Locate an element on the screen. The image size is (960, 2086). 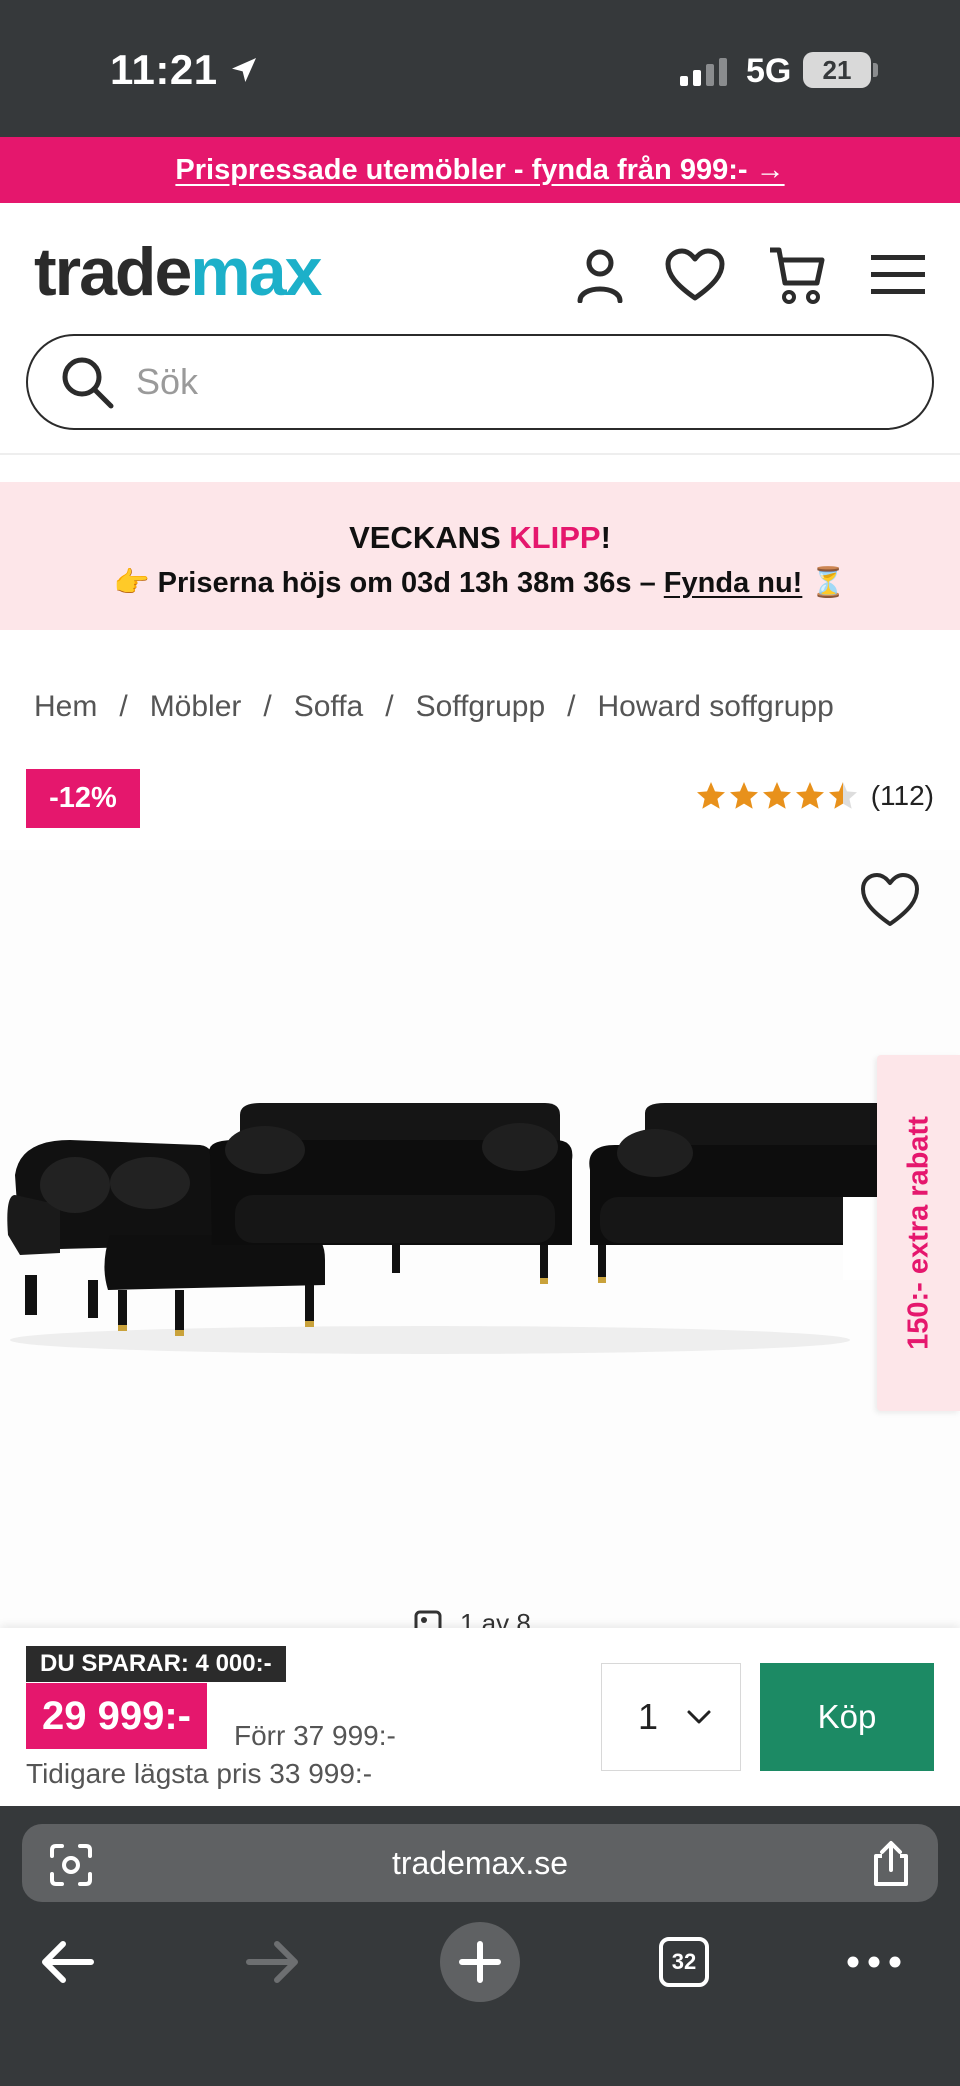
extra-discount-tab: 150:- extra rabatt is located at coordinates (918, 1233).